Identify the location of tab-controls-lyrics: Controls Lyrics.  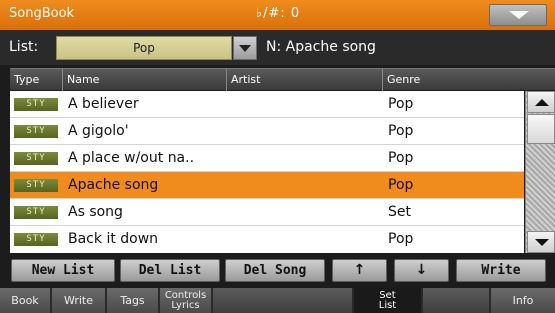
(186, 300).